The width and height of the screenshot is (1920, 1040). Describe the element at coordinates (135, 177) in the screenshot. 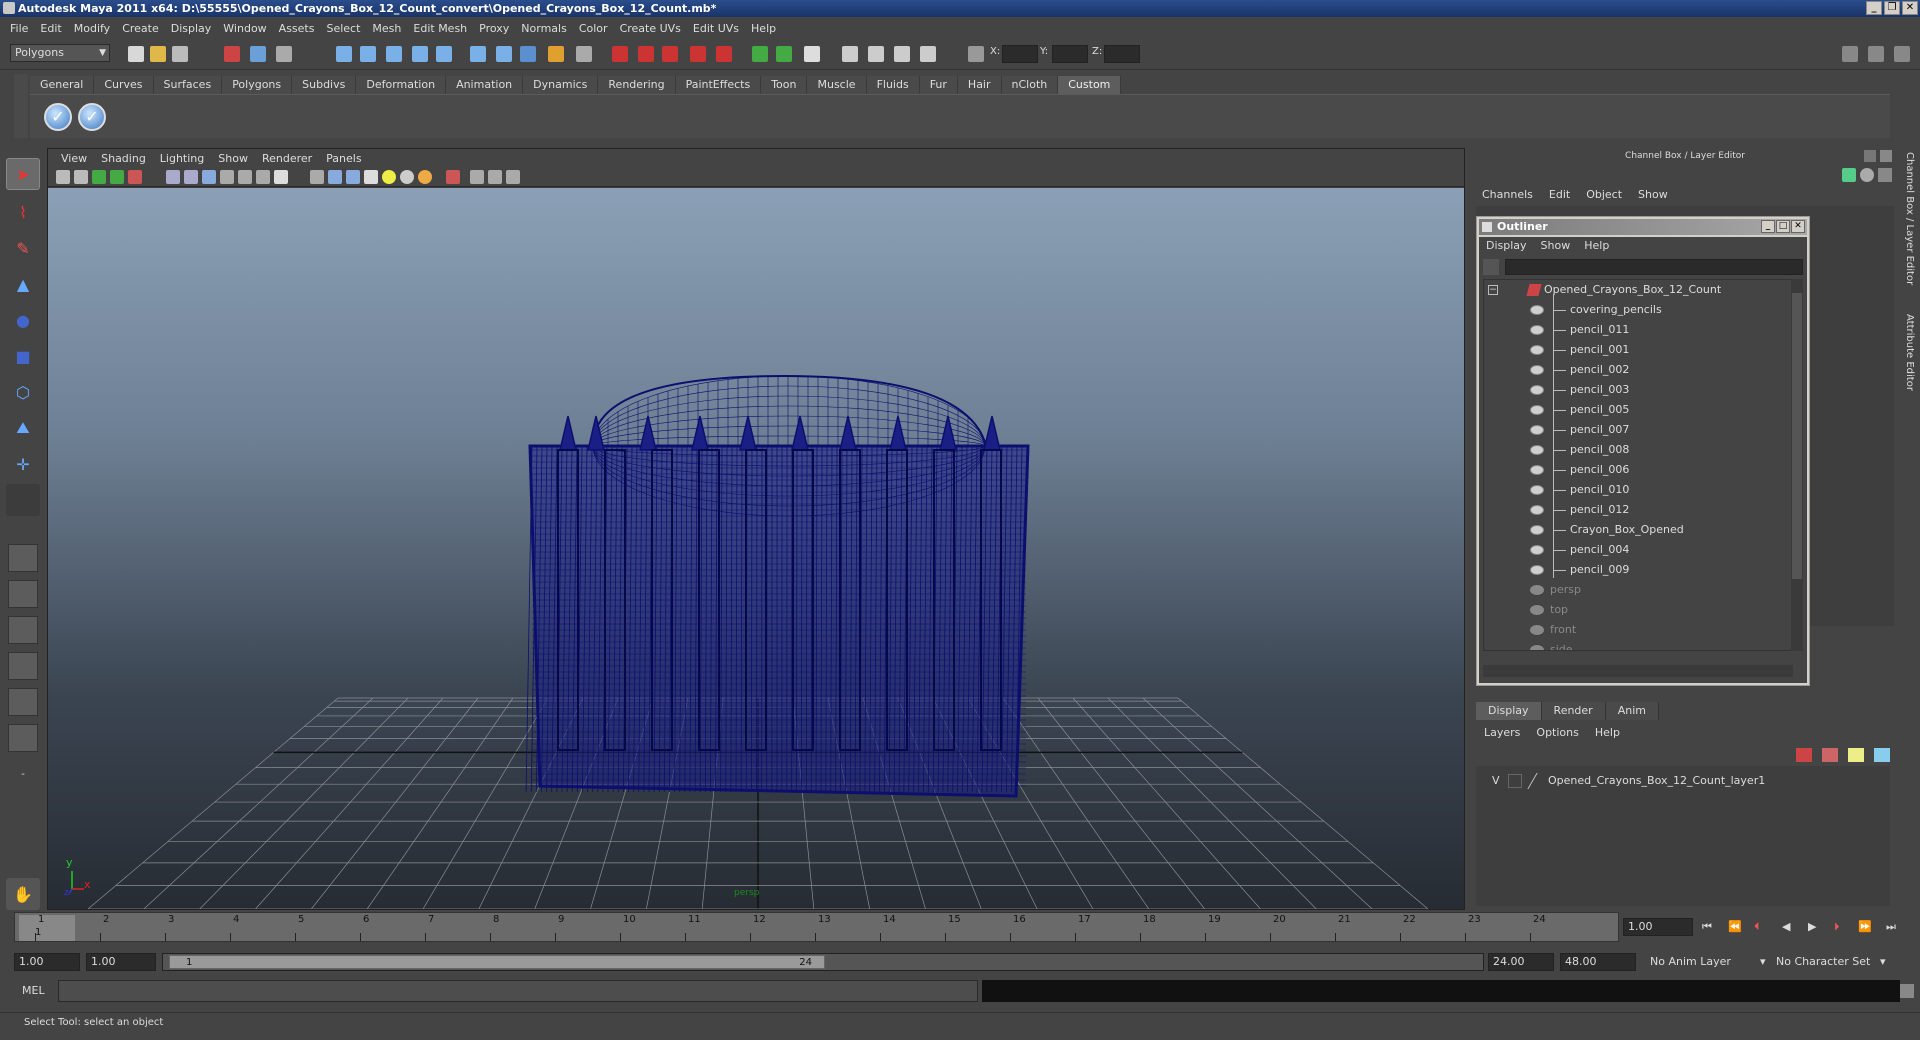

I see `grid-toggle-icon` at that location.